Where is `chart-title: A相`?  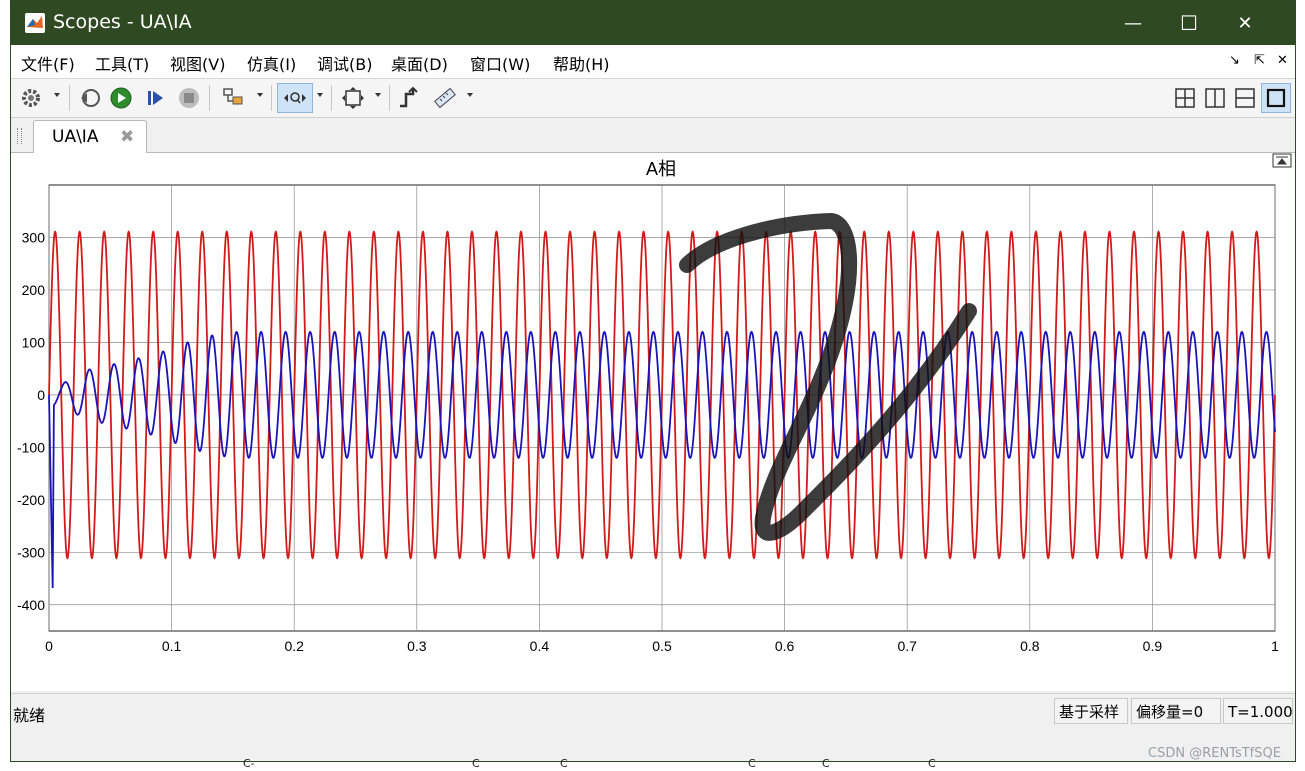
chart-title: A相 is located at coordinates (661, 169).